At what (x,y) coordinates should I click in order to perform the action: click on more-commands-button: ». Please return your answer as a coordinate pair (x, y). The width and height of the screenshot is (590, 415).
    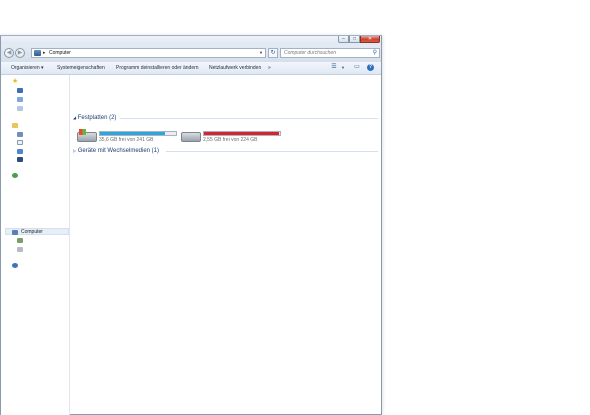
    Looking at the image, I should click on (269, 68).